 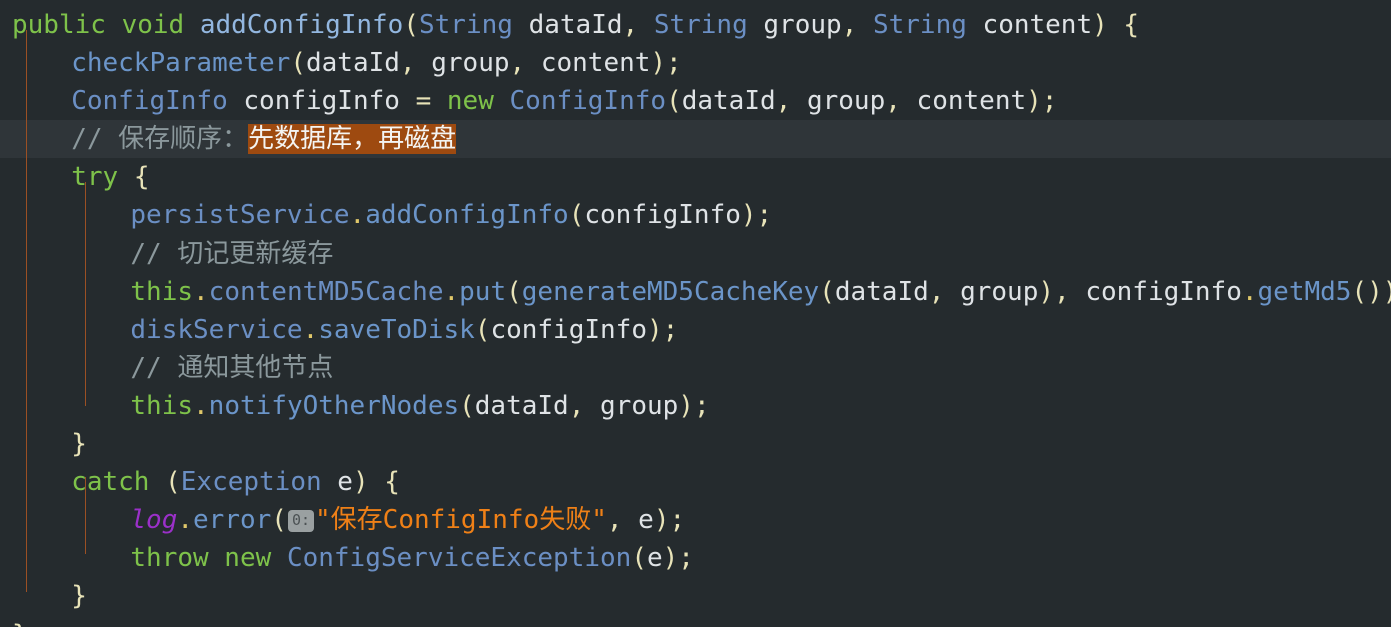 What do you see at coordinates (695, 558) in the screenshot?
I see `code-line: throw new ConfigServiceException(e);` at bounding box center [695, 558].